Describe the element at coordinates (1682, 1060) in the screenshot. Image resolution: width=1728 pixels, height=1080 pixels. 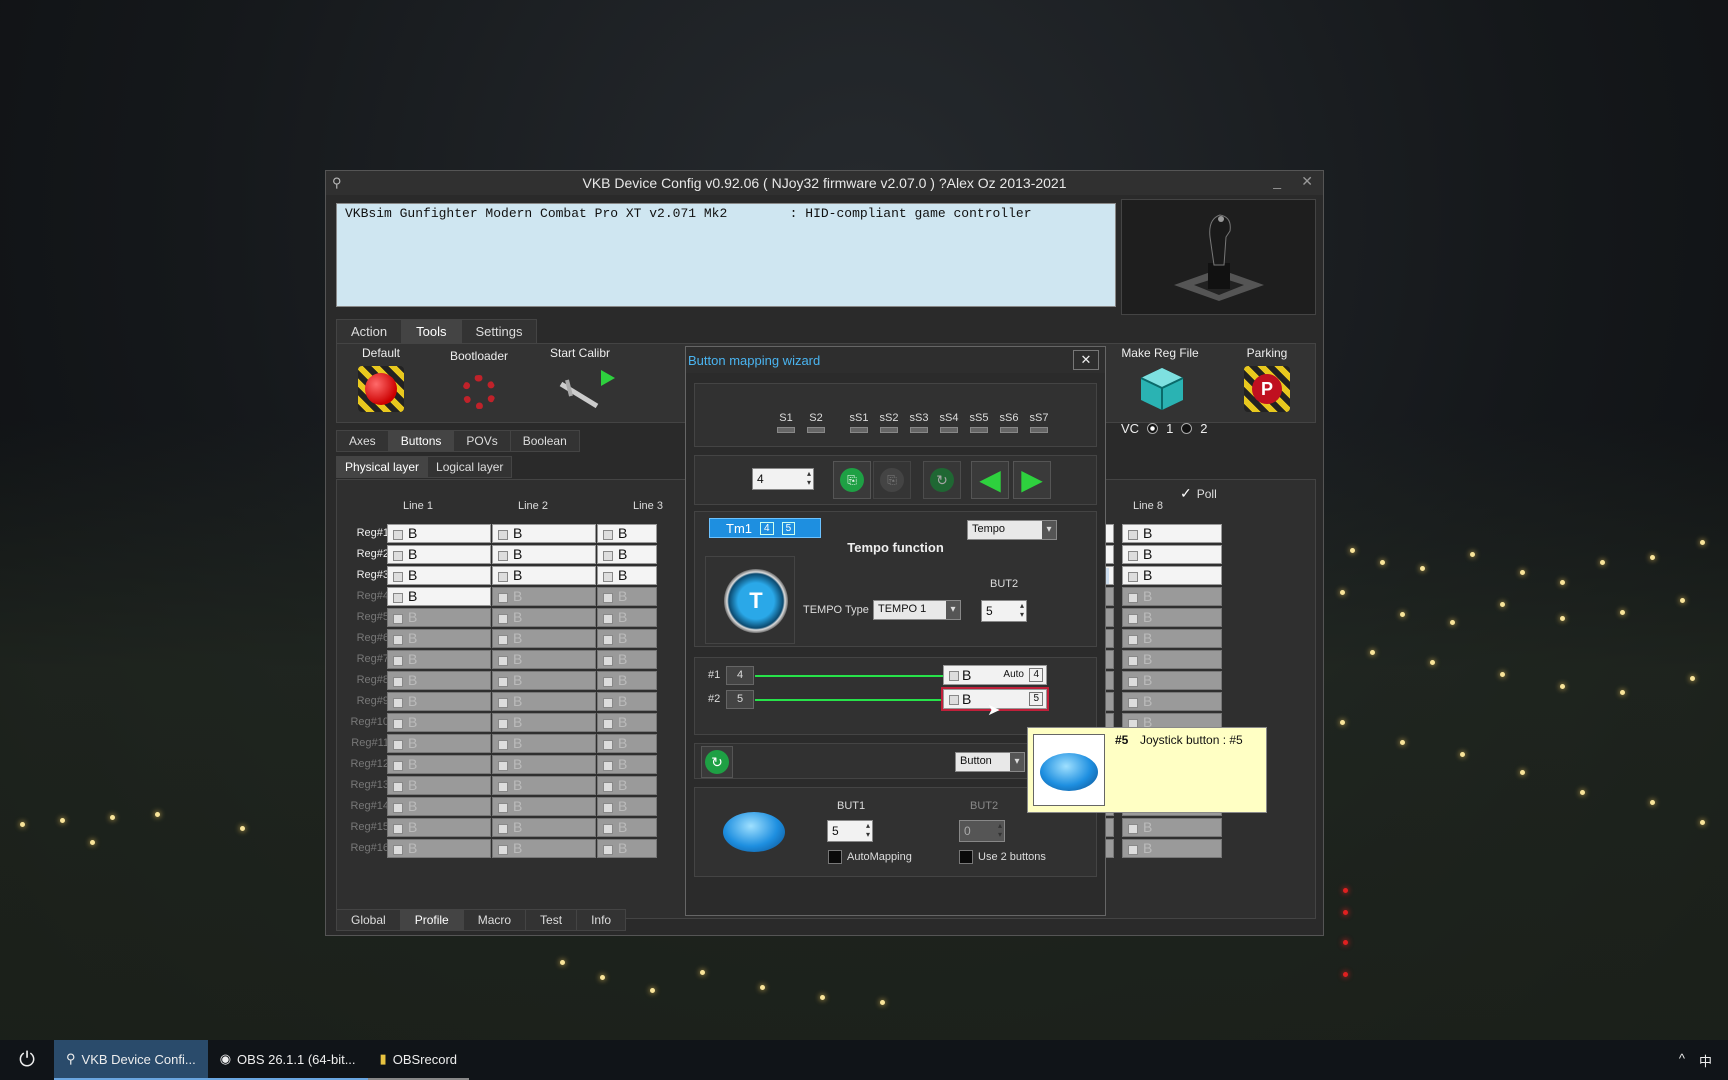
I see `tray-expand: ^` at that location.